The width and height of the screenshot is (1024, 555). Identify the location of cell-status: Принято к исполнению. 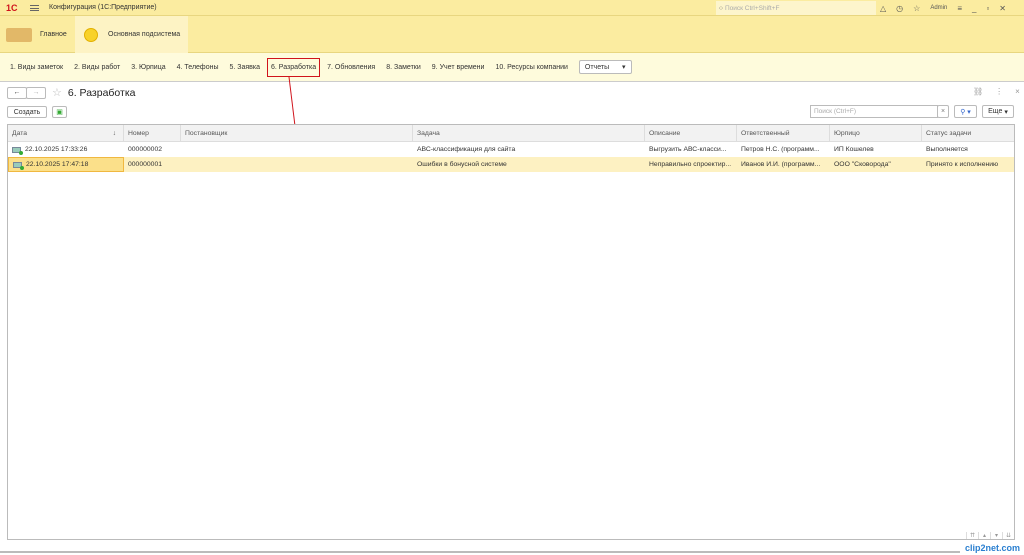
(962, 164).